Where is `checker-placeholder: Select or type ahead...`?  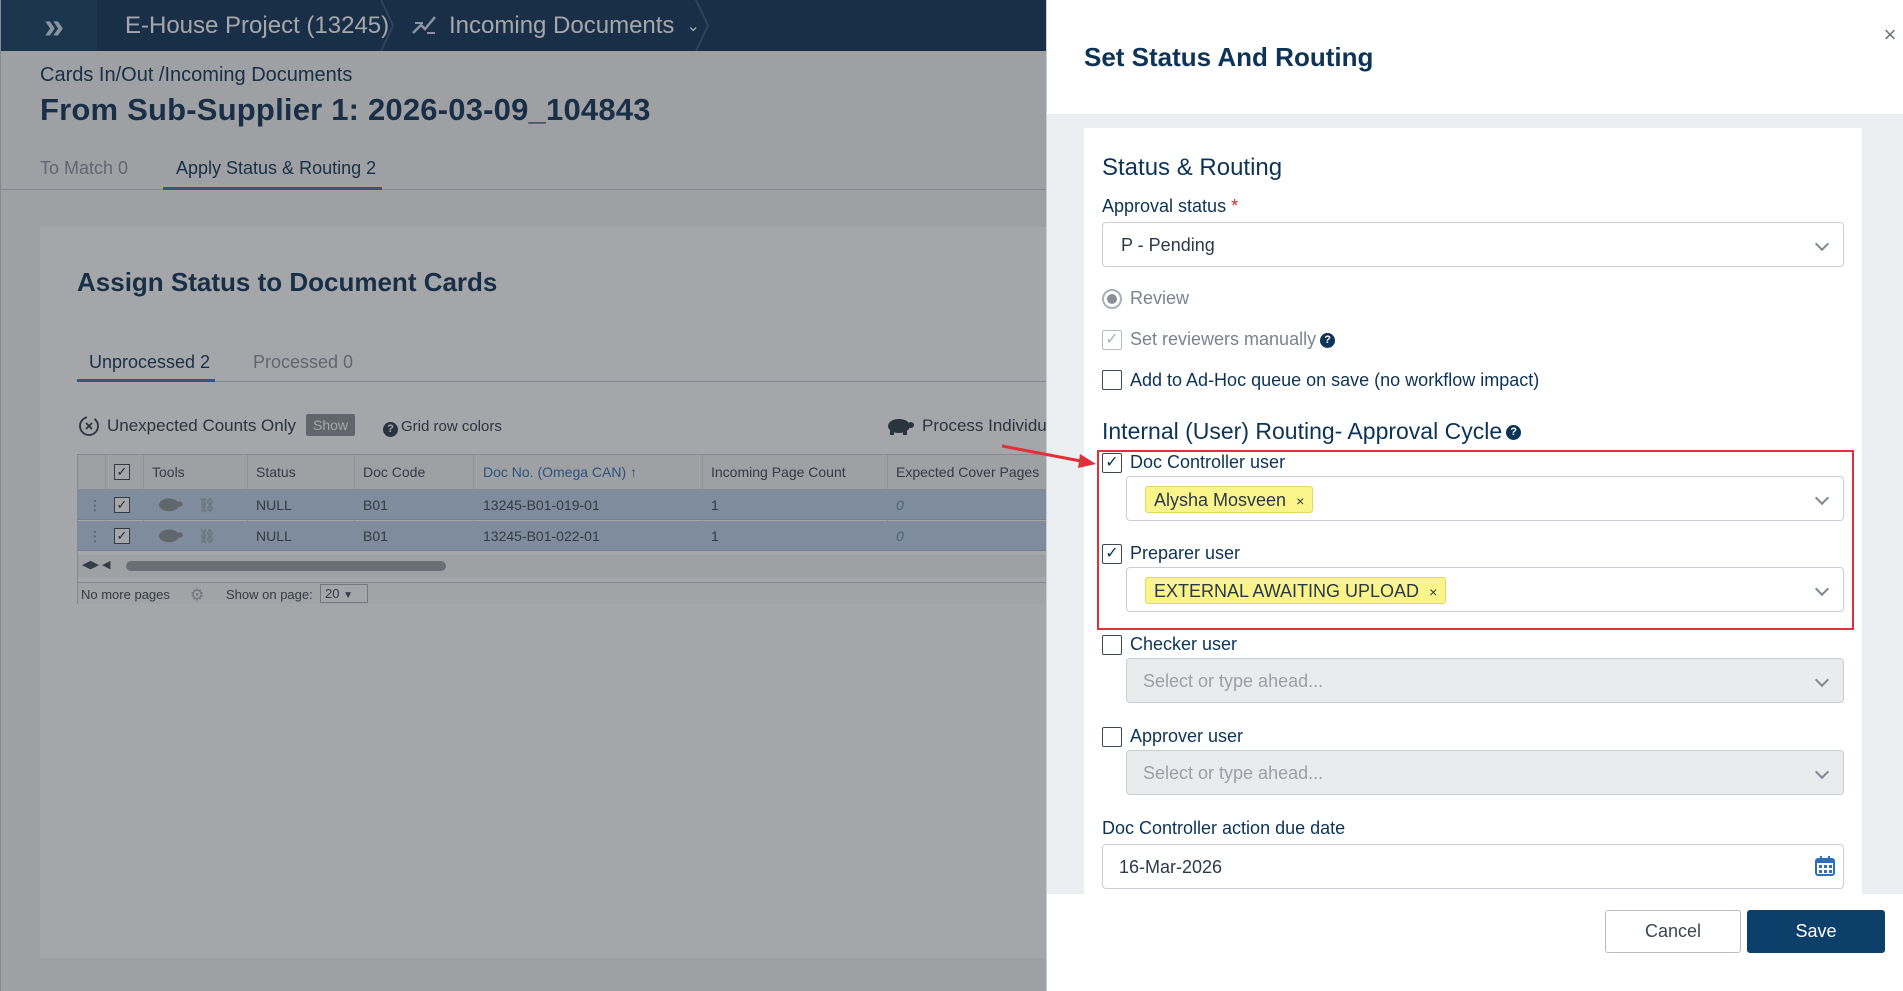
checker-placeholder: Select or type ahead... is located at coordinates (1233, 681).